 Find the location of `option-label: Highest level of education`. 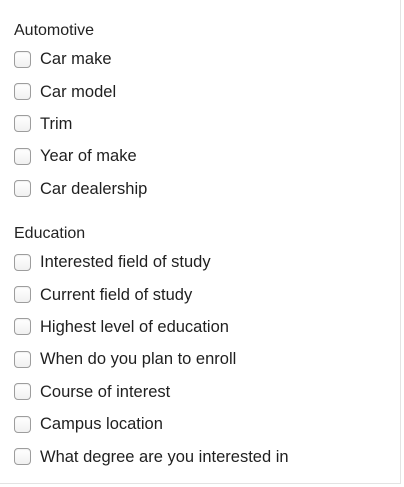

option-label: Highest level of education is located at coordinates (134, 326).